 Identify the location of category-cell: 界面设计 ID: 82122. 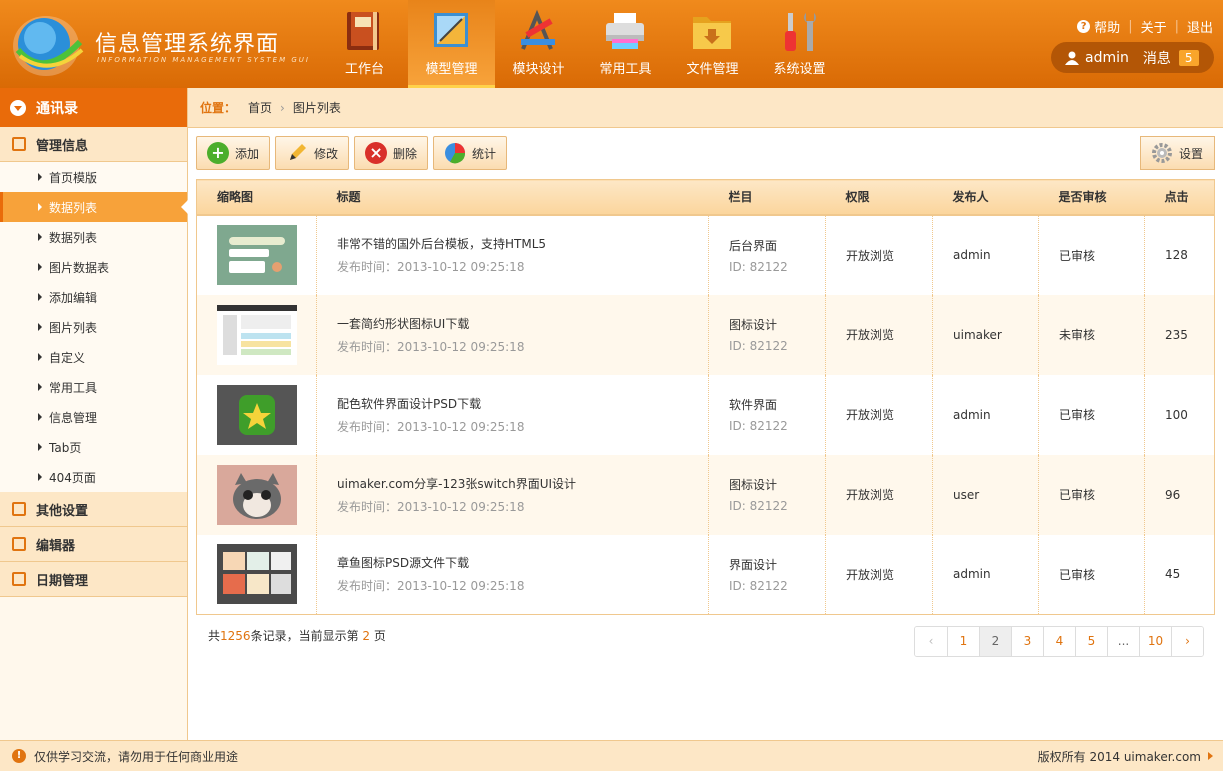
(767, 574).